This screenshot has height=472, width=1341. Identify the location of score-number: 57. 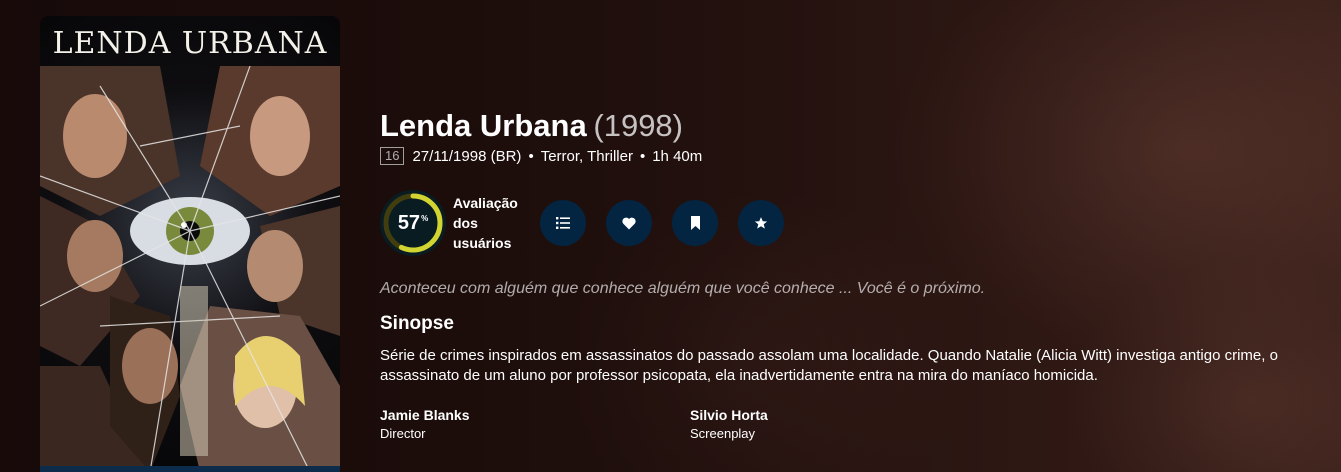
(409, 222).